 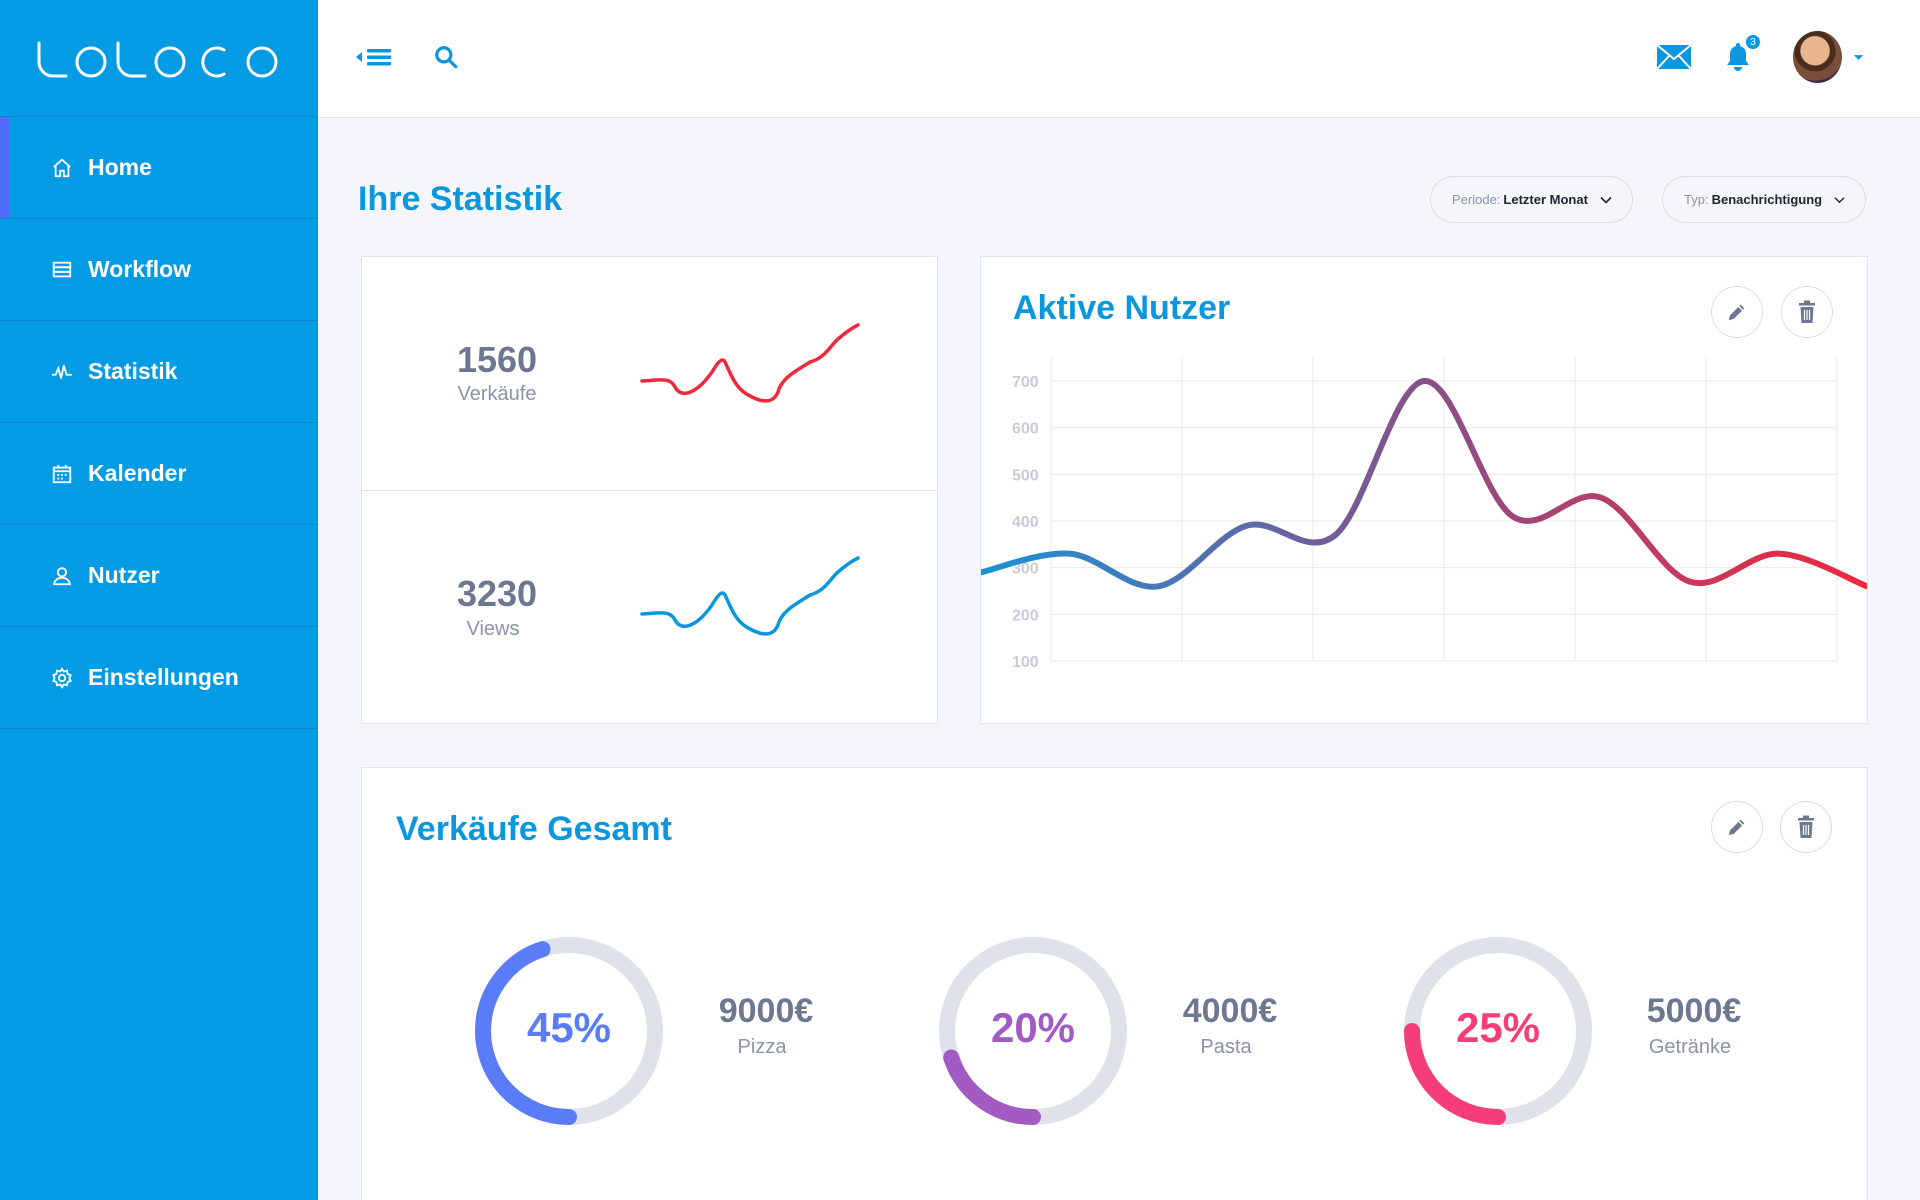 I want to click on sidebar-item-label: Home, so click(x=120, y=167).